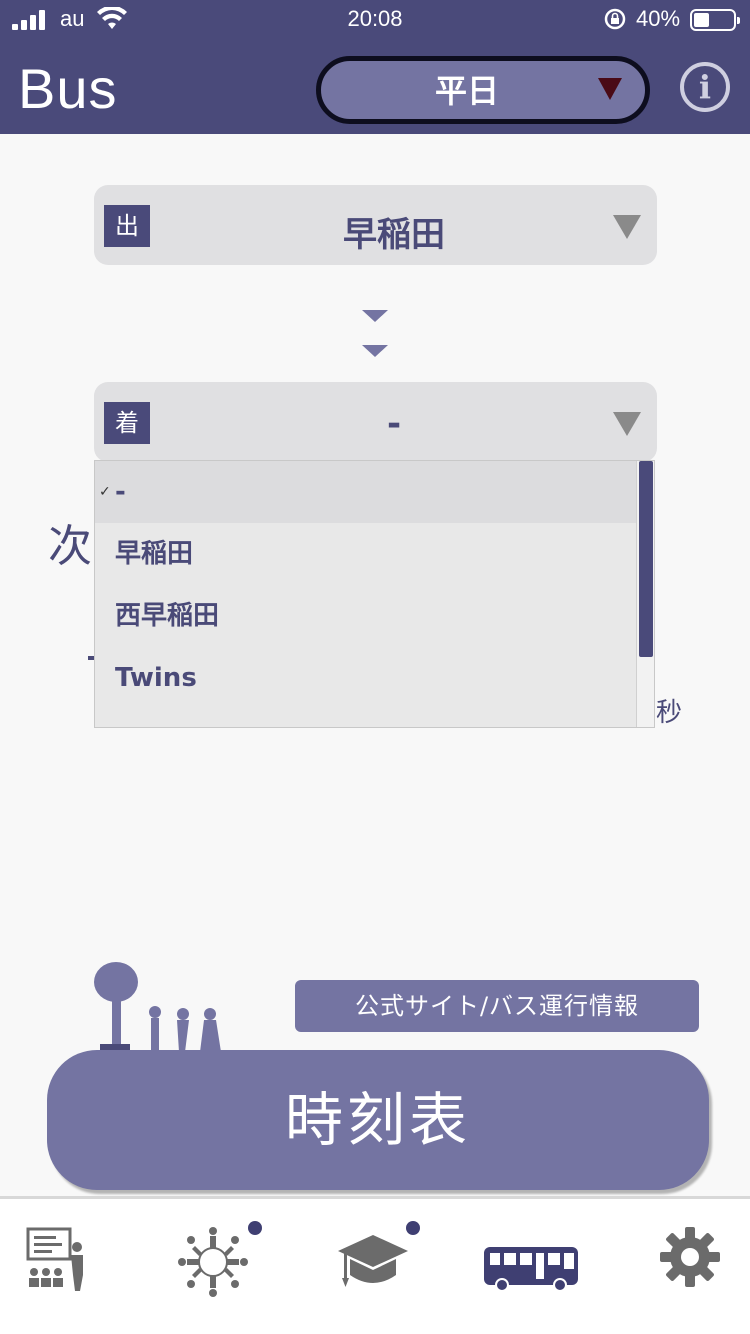  Describe the element at coordinates (373, 1261) in the screenshot. I see `graduation-cap-icon` at that location.